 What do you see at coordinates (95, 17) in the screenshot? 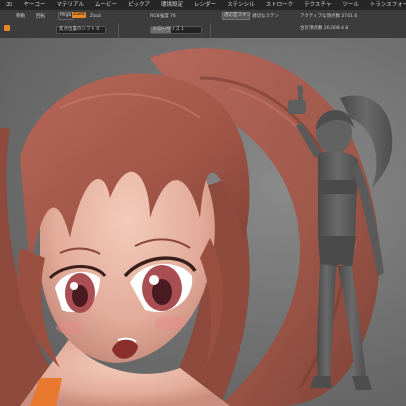
I see `zsub-label: Zsub` at bounding box center [95, 17].